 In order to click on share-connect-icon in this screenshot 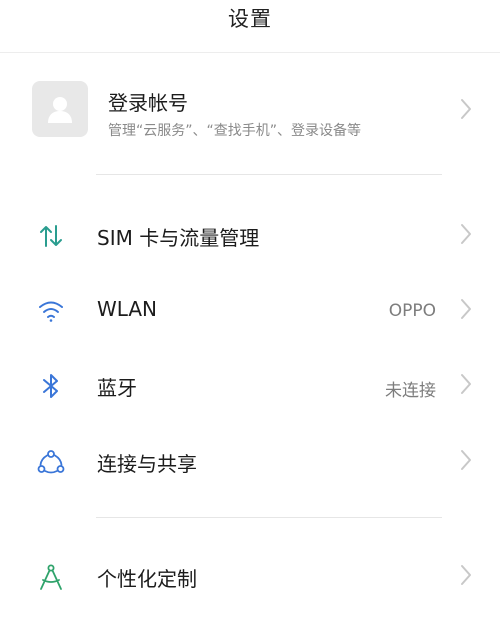, I will do `click(51, 462)`.